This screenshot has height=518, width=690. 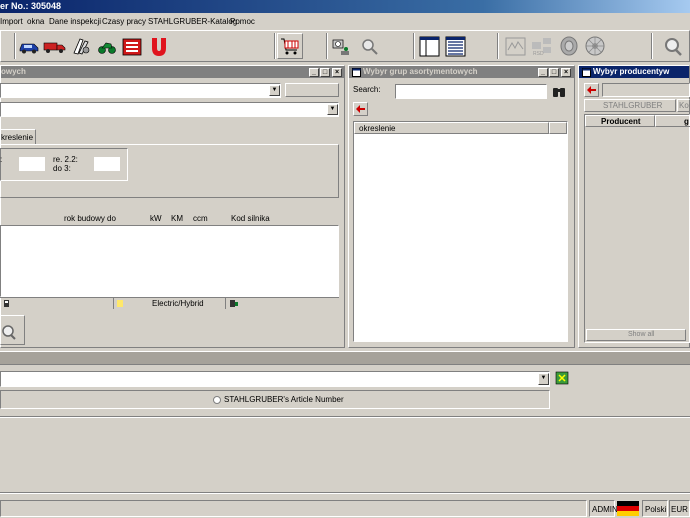 What do you see at coordinates (312, 90) in the screenshot?
I see `vehicle-search-button` at bounding box center [312, 90].